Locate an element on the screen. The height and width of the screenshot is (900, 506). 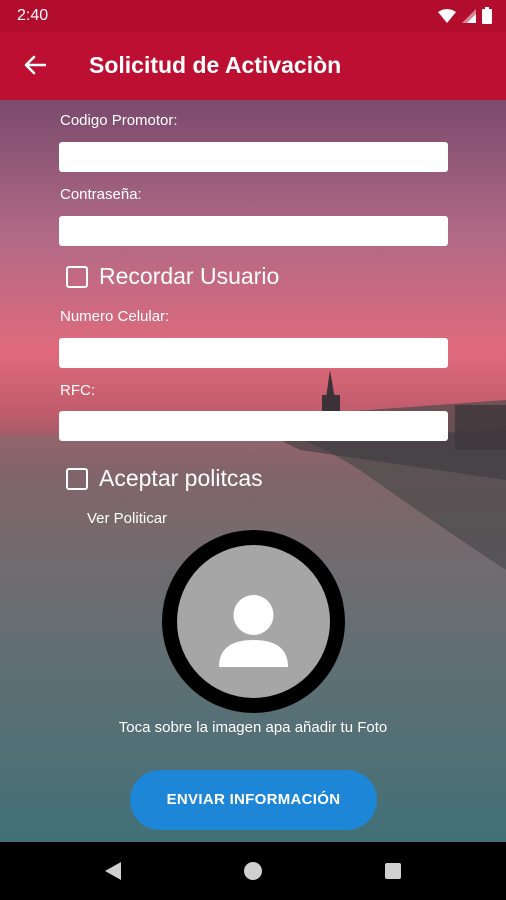
accept-policies-label: Aceptar politcas is located at coordinates (181, 478).